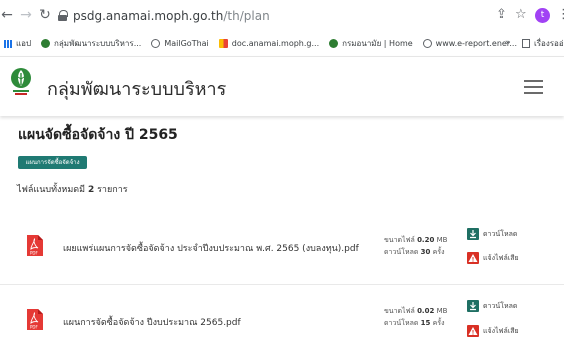 The image size is (564, 342). What do you see at coordinates (533, 87) in the screenshot?
I see `hamburger-menu-icon` at bounding box center [533, 87].